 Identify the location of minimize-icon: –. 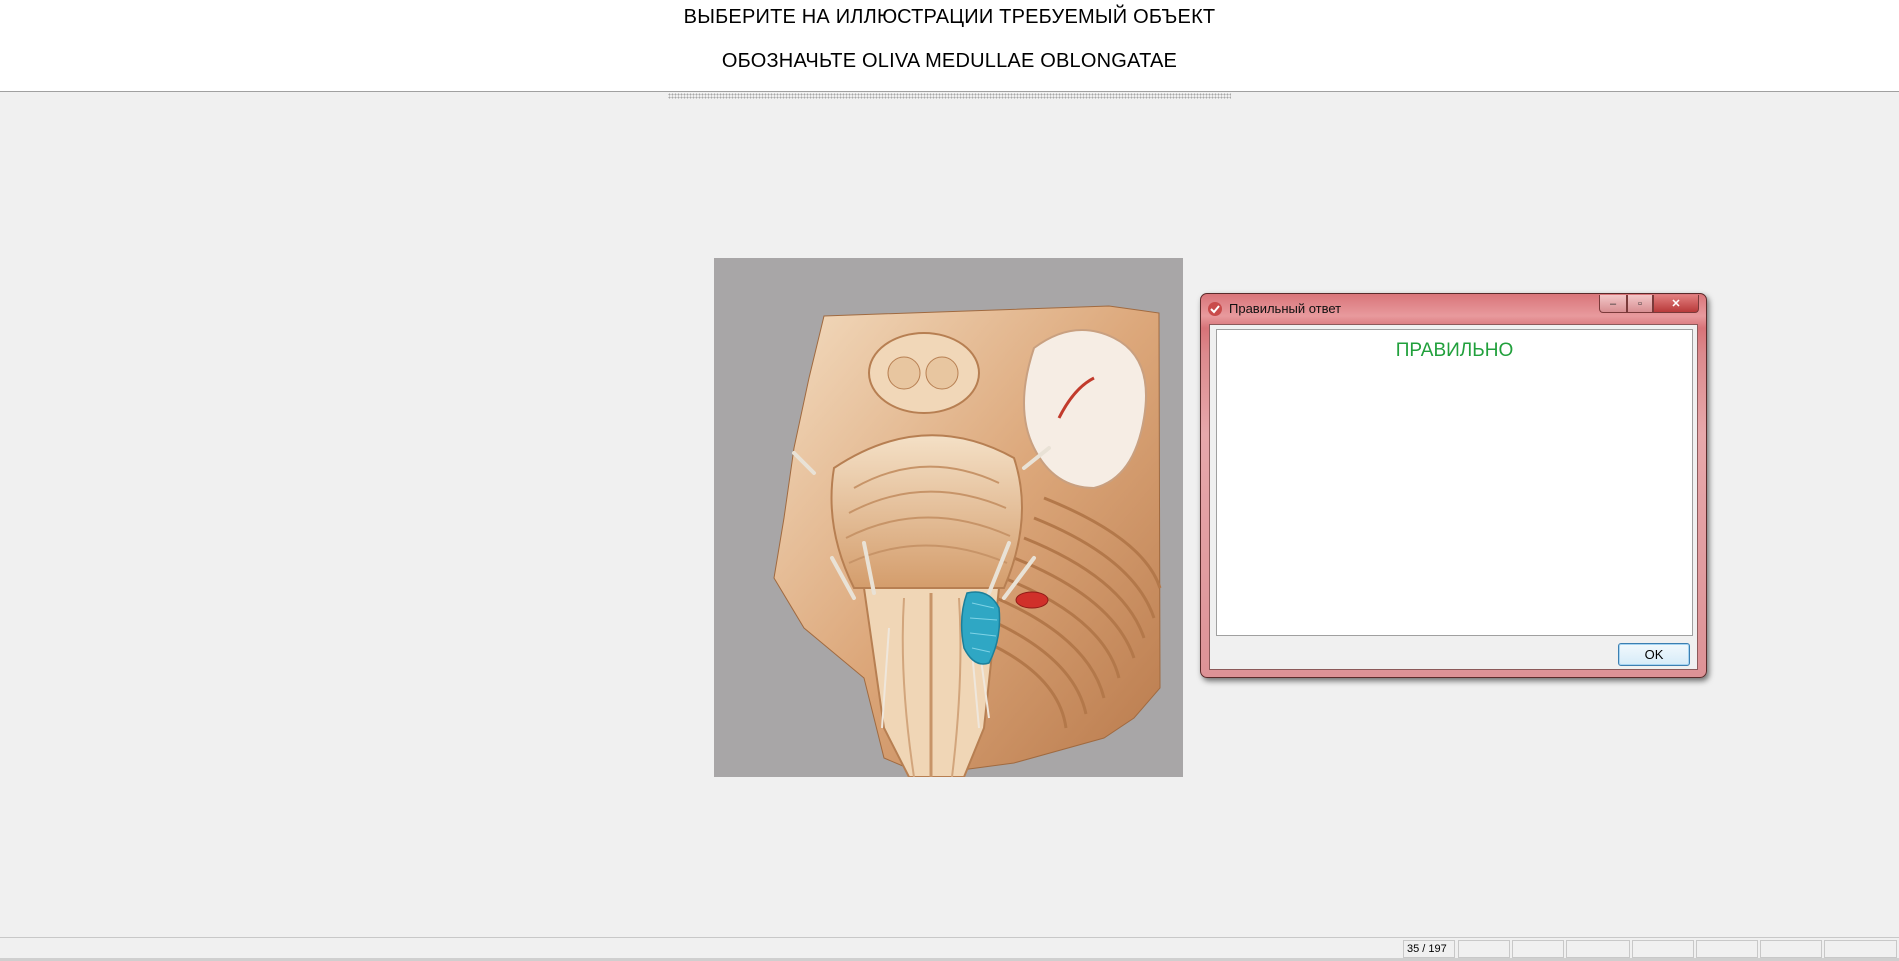
(1613, 303).